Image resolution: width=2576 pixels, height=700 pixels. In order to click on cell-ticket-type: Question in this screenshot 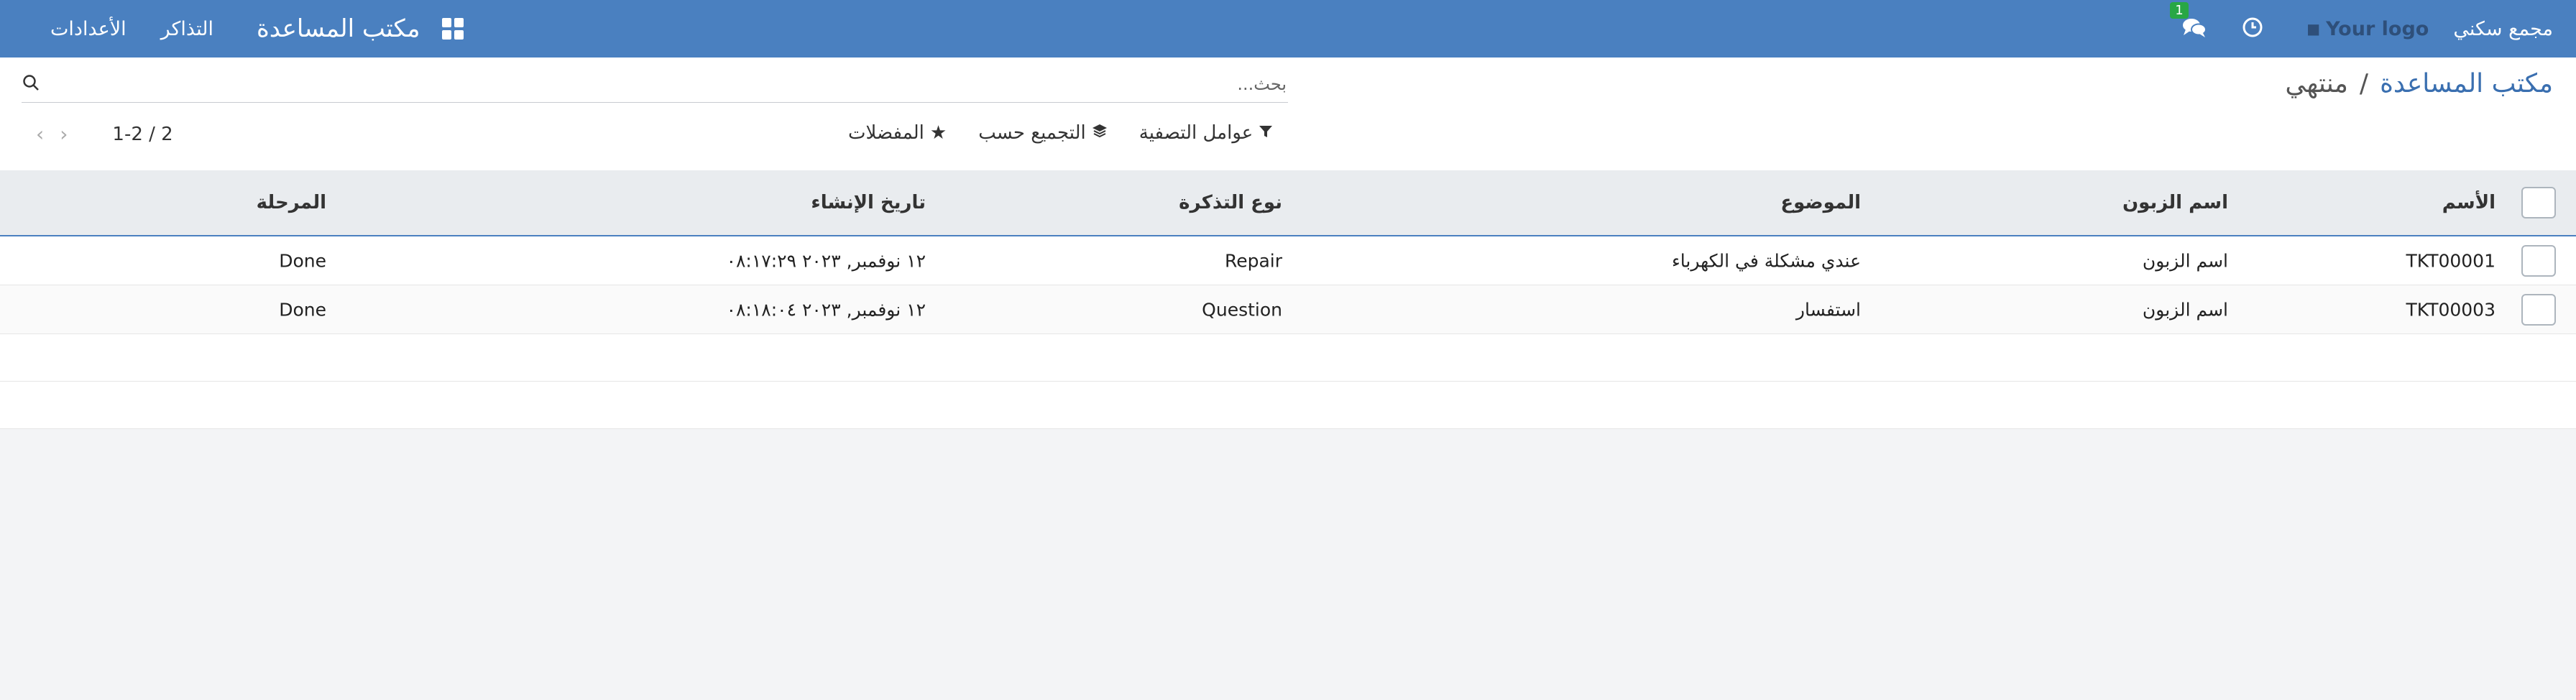, I will do `click(1242, 309)`.